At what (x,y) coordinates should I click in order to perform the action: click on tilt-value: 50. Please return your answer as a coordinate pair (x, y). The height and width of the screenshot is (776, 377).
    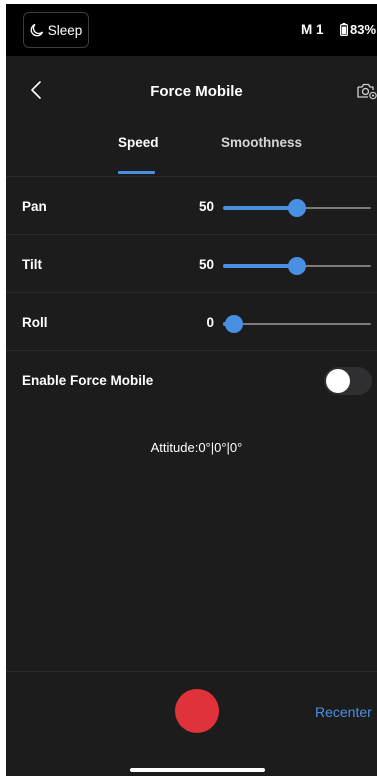
    Looking at the image, I should click on (206, 264).